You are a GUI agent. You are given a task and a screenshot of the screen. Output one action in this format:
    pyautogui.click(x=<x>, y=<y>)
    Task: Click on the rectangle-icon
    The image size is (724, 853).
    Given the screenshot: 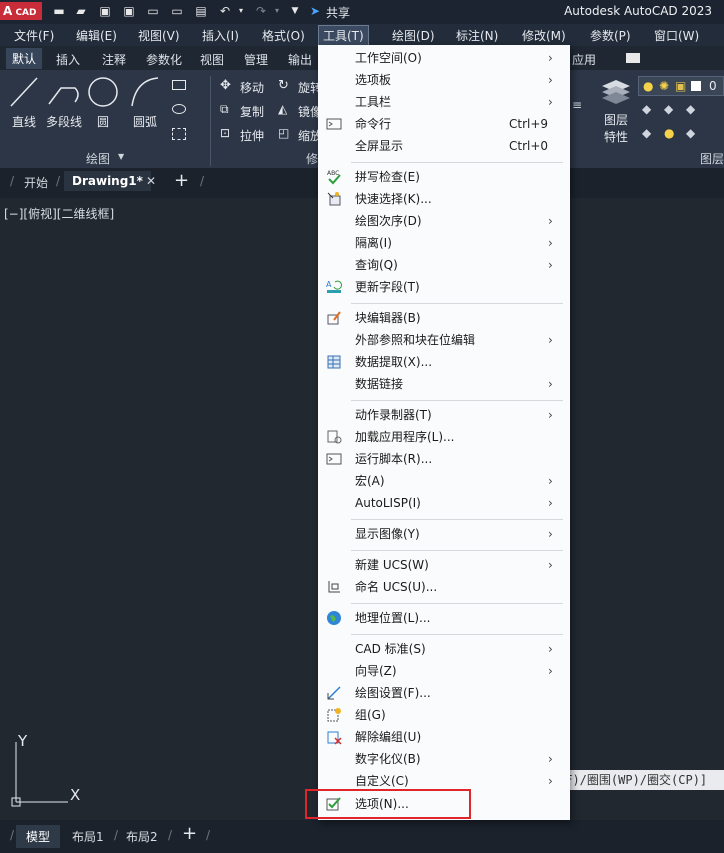 What is the action you would take?
    pyautogui.click(x=179, y=85)
    